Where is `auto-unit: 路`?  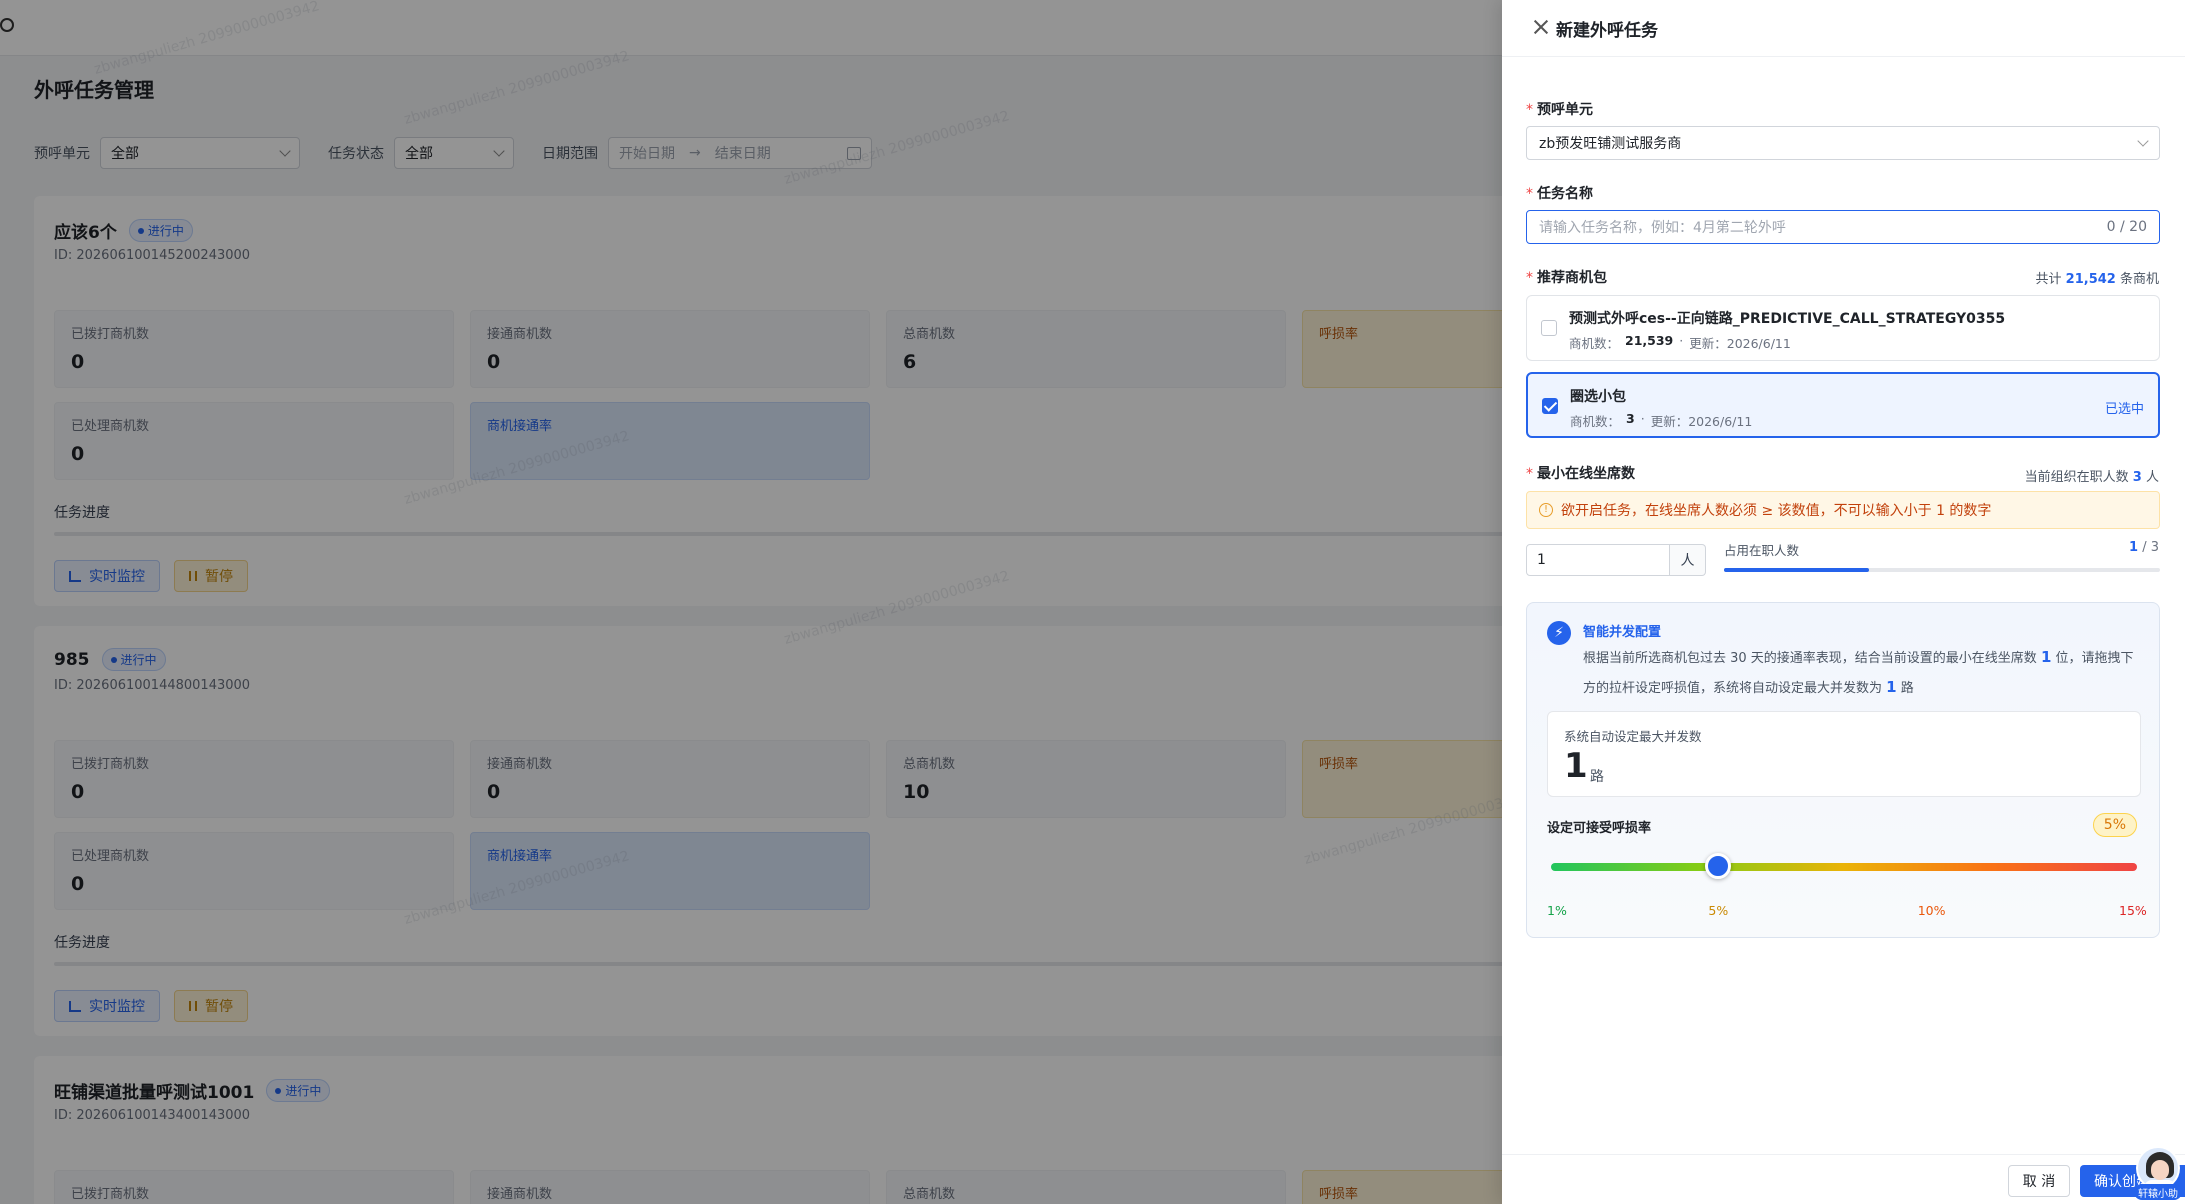 auto-unit: 路 is located at coordinates (1597, 777).